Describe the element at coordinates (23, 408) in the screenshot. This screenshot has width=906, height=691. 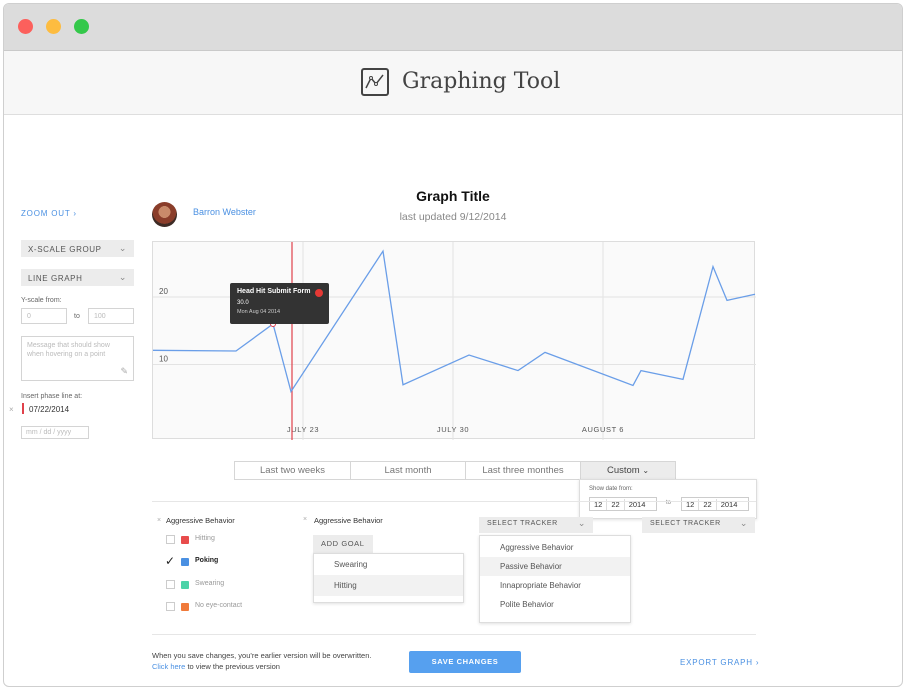
I see `phase-marker` at that location.